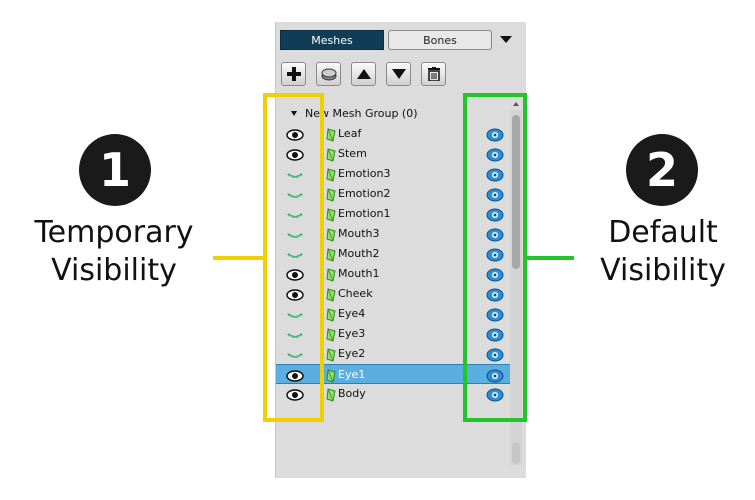 This screenshot has height=500, width=755. What do you see at coordinates (440, 40) in the screenshot?
I see `tab-bones: Bones` at bounding box center [440, 40].